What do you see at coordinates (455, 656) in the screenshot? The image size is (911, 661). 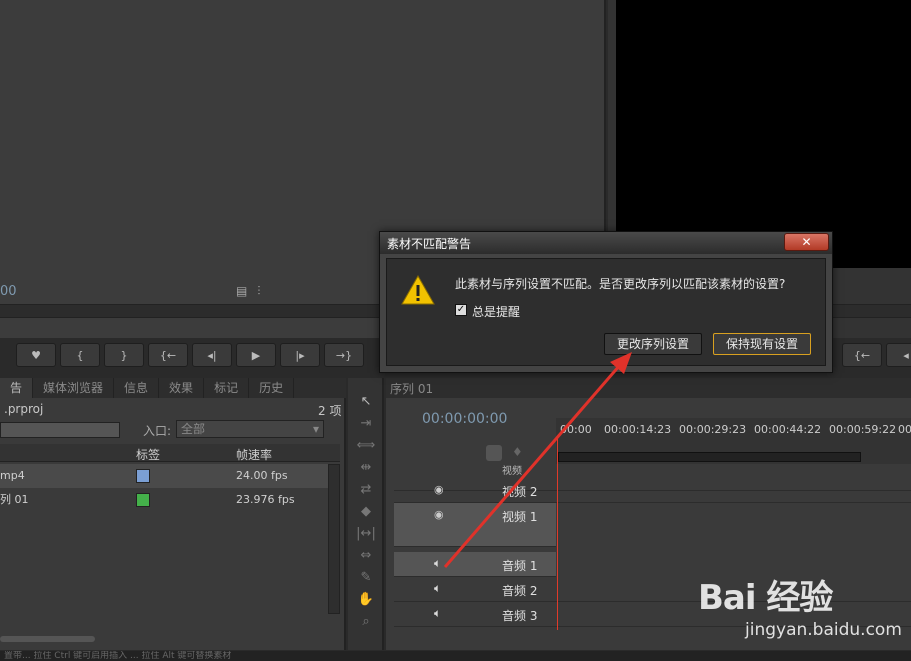 I see `status-bar: 置带... 拉住 Ctrl 键可启用插入 ... 拉住 Alt 键可替换素材` at bounding box center [455, 656].